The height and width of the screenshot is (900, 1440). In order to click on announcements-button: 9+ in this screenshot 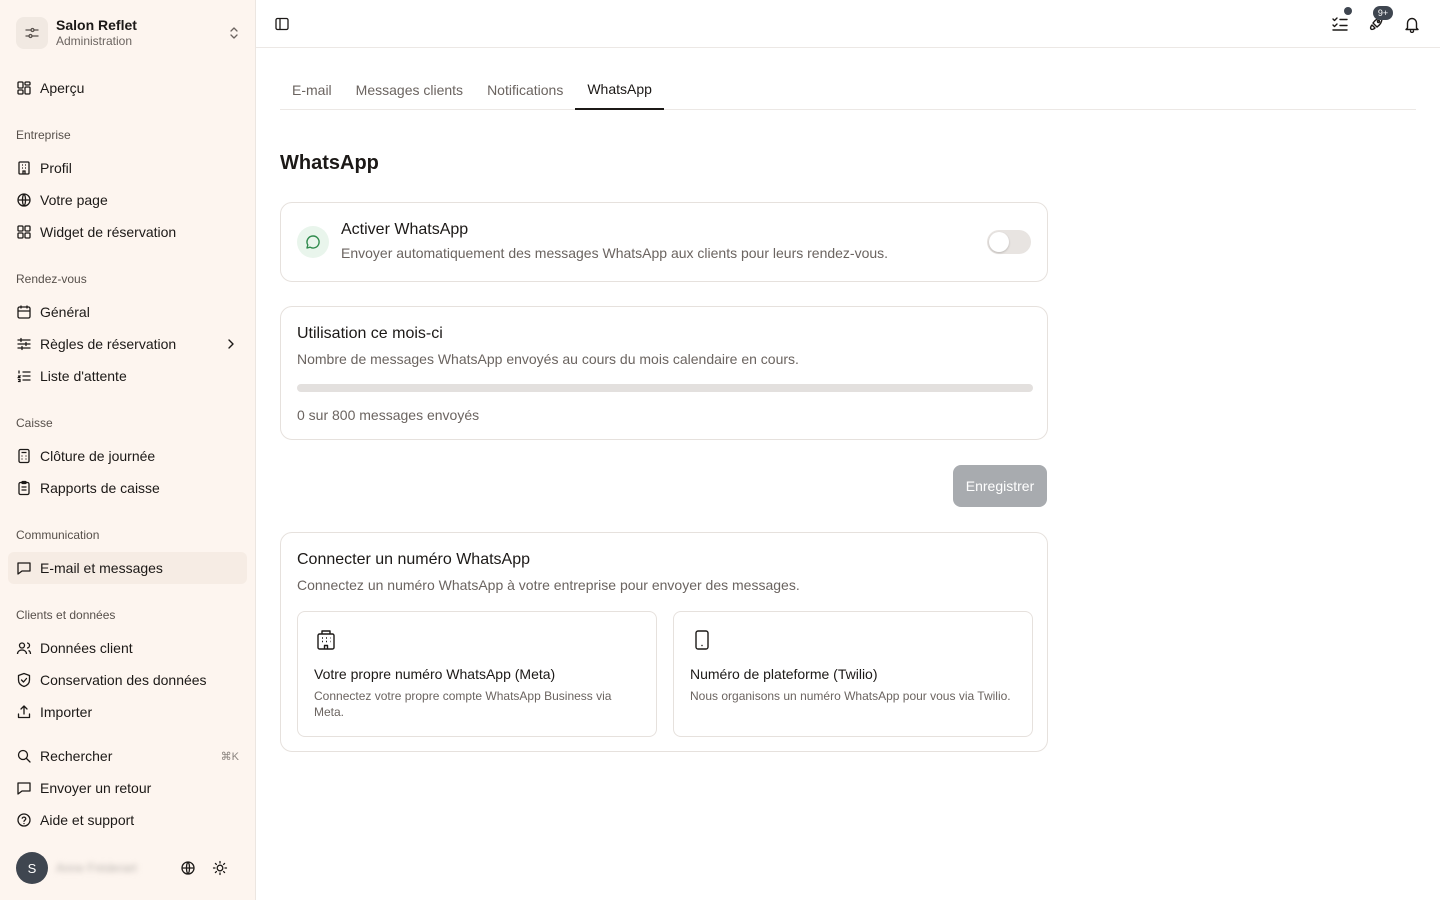, I will do `click(1378, 21)`.